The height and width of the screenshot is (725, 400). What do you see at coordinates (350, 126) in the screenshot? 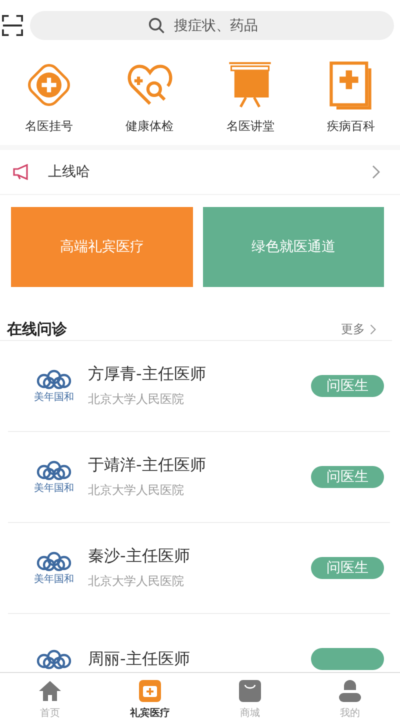
I see `shortcut-label: 疾病百科` at bounding box center [350, 126].